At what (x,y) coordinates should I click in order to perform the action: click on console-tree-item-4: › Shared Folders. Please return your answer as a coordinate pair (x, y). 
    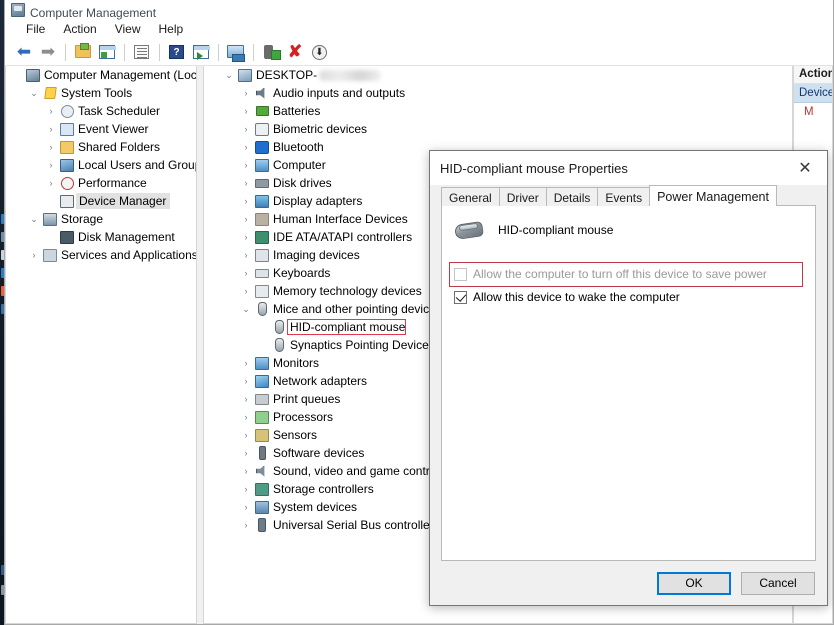
    Looking at the image, I should click on (101, 147).